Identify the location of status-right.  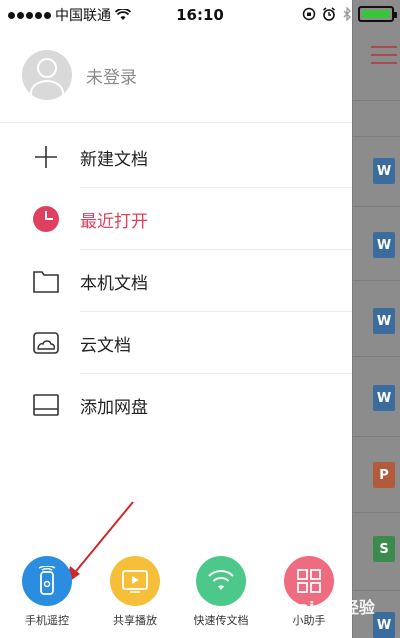
(349, 14).